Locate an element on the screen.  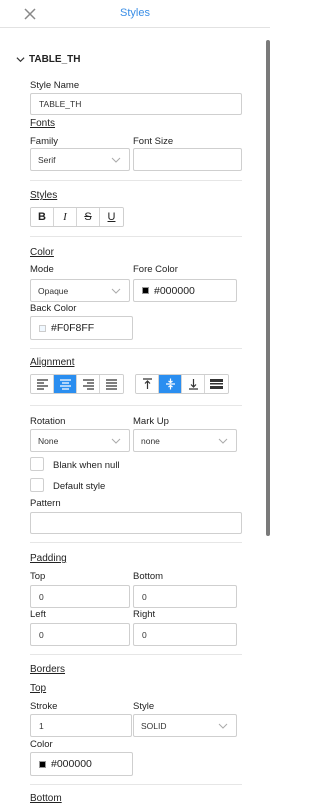
align-middle-icon is located at coordinates (170, 384).